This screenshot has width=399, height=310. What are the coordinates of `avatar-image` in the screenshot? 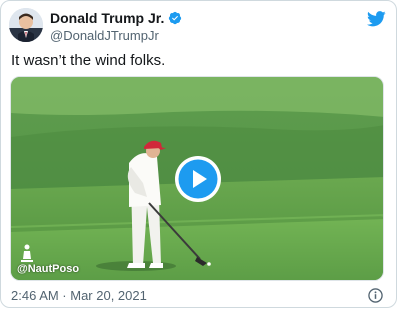 It's located at (26, 25).